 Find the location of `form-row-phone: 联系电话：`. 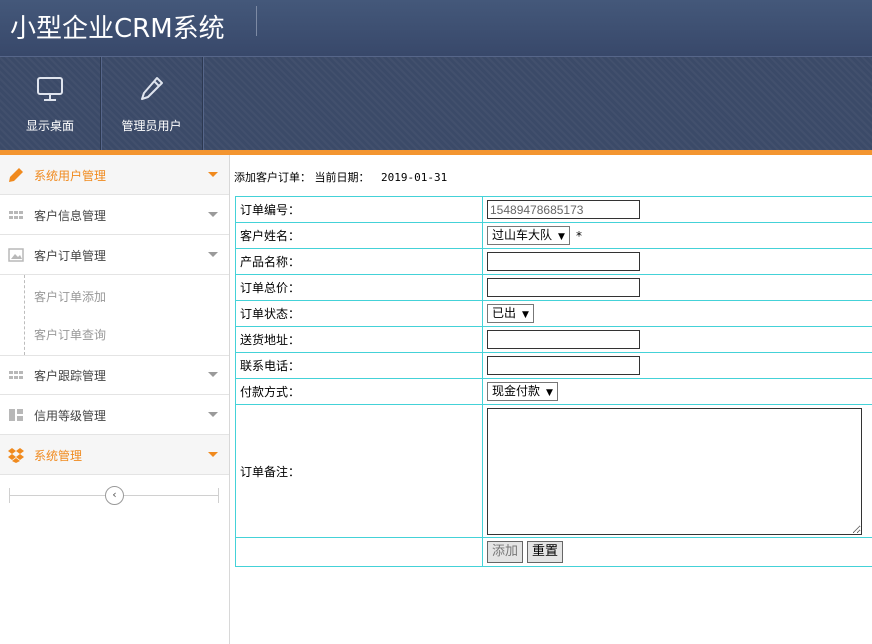

form-row-phone: 联系电话： is located at coordinates (553, 365).